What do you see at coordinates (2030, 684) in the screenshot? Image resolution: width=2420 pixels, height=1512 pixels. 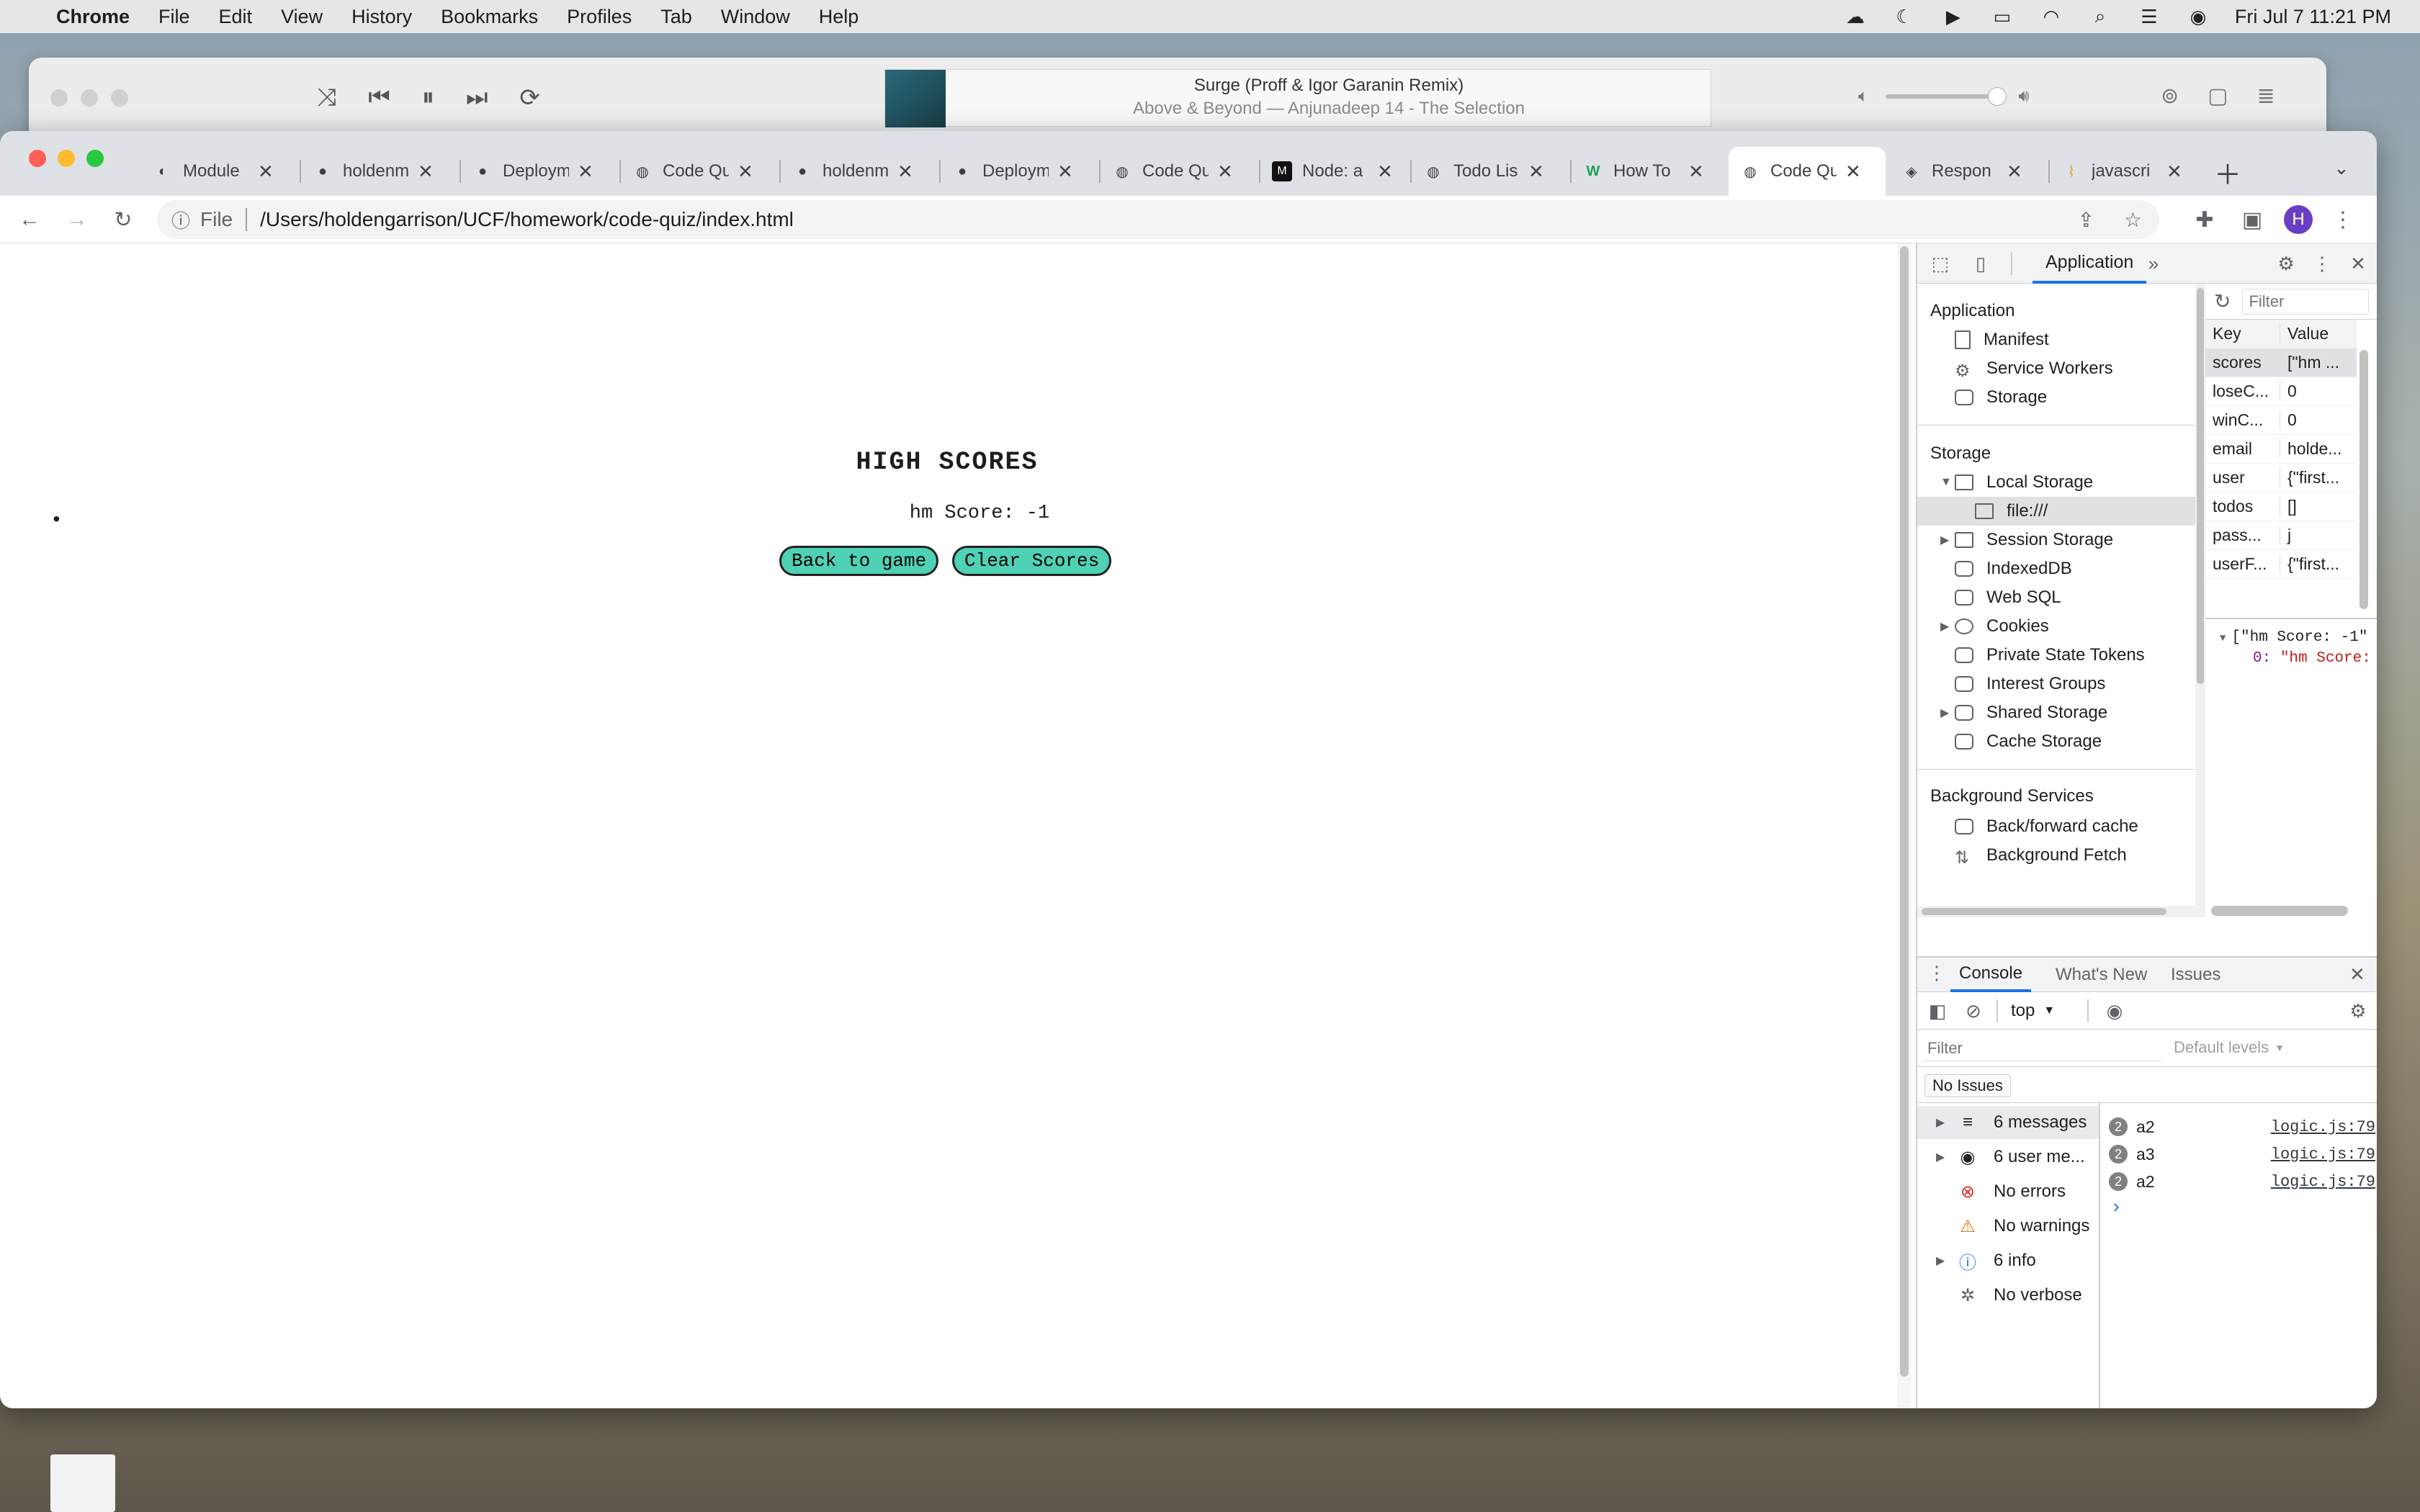 I see `sidebar-item-interest-groups: Interest Groups` at bounding box center [2030, 684].